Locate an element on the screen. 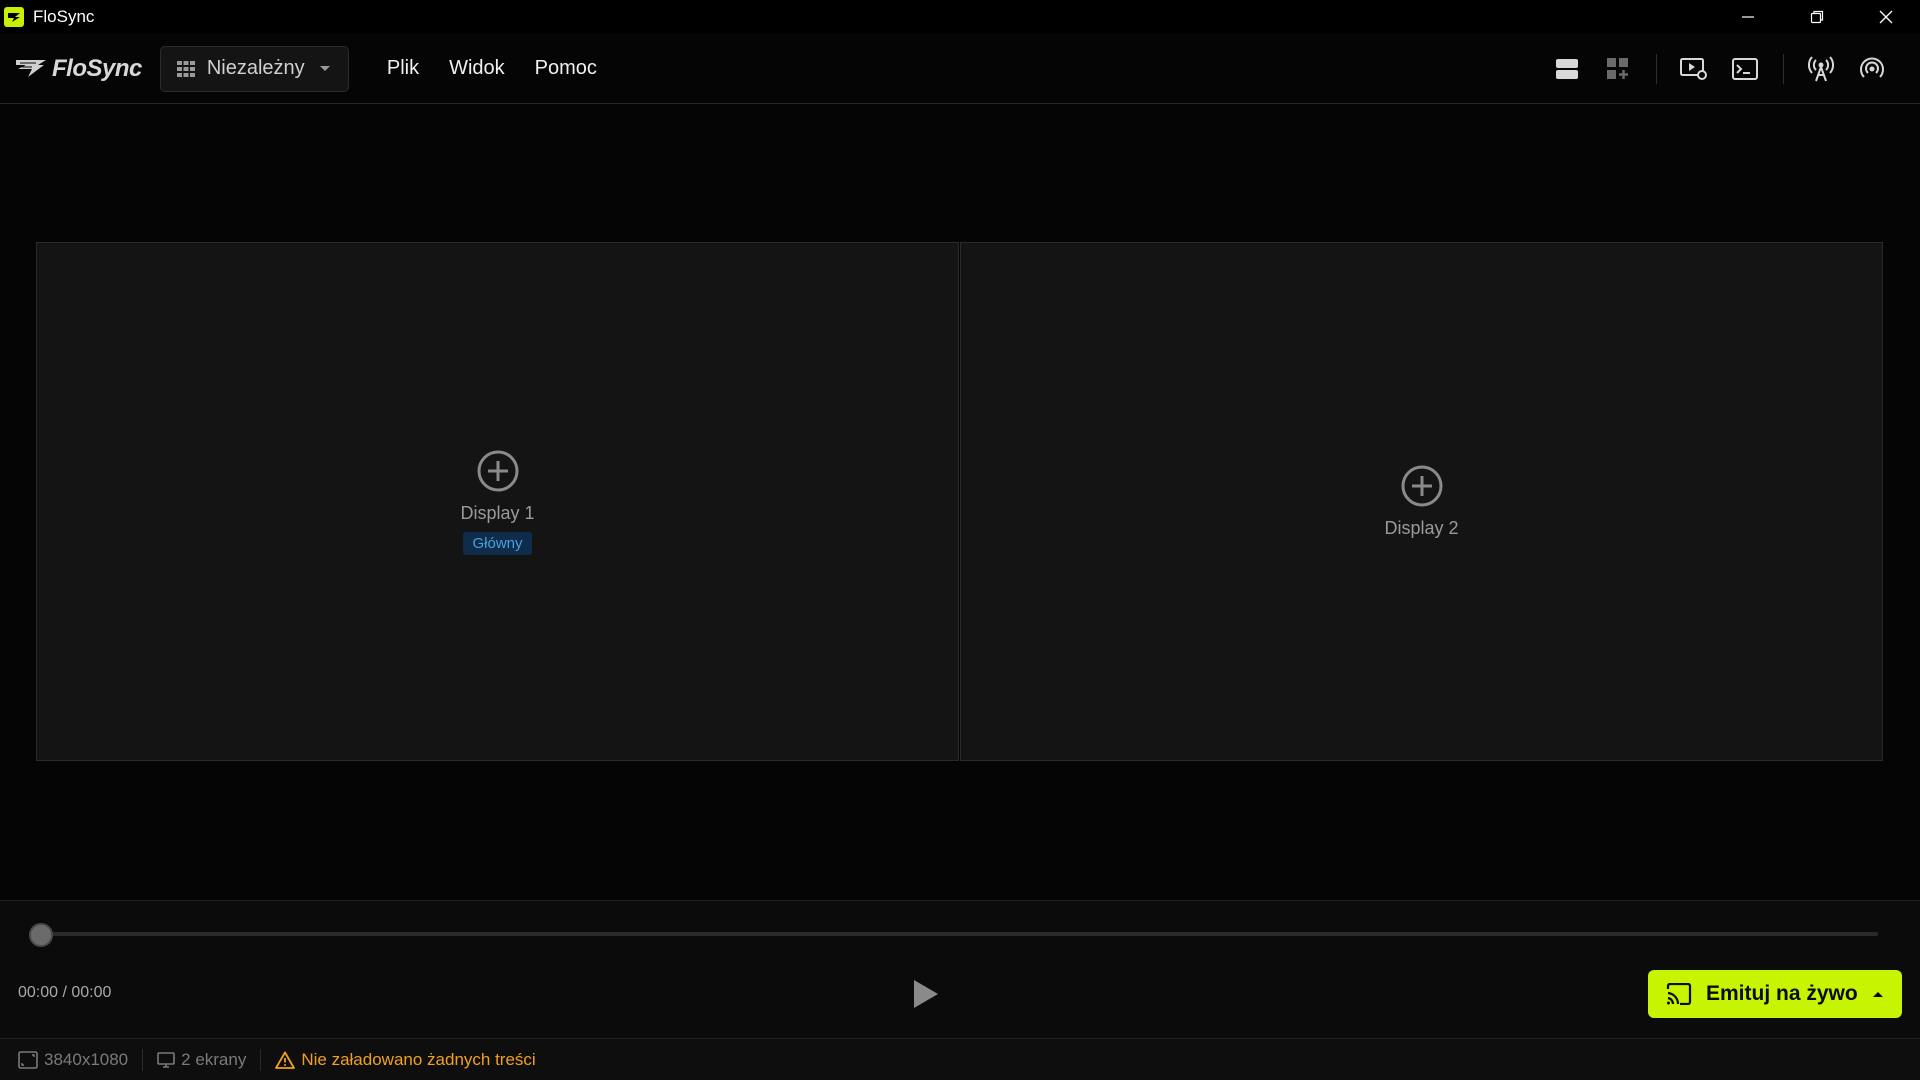 The width and height of the screenshot is (1920, 1080). close-icon is located at coordinates (1885, 17).